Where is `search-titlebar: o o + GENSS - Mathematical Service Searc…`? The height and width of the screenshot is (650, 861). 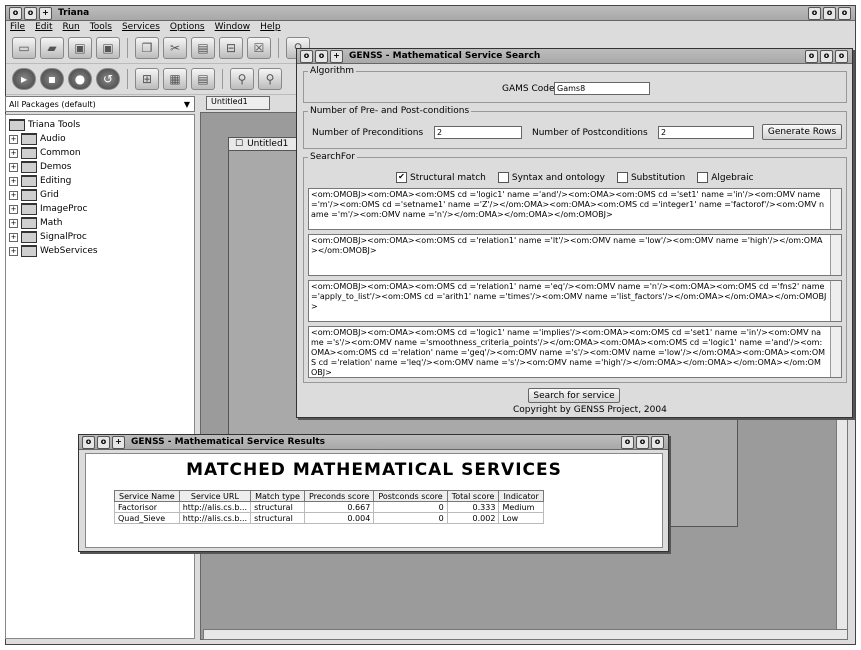
search-titlebar: o o + GENSS - Mathematical Service Searc… is located at coordinates (574, 56).